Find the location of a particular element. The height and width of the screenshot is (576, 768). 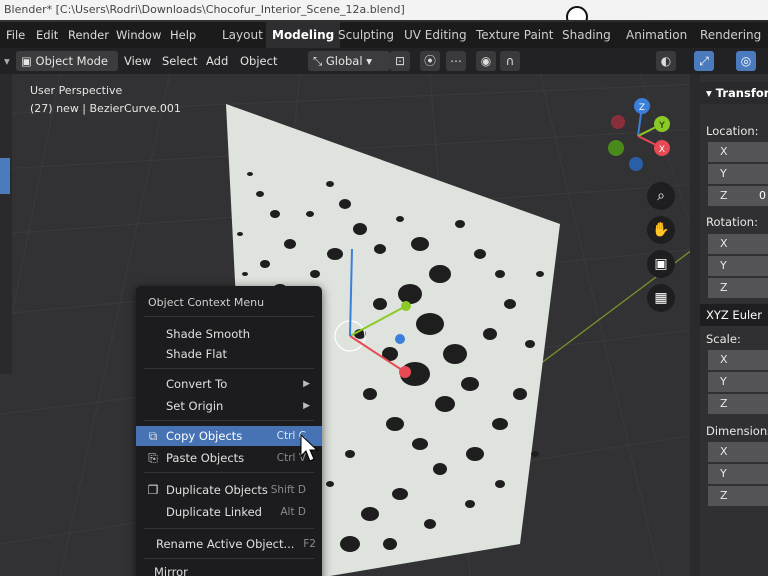

transform-panel-header: ▾ Transform is located at coordinates (734, 93).